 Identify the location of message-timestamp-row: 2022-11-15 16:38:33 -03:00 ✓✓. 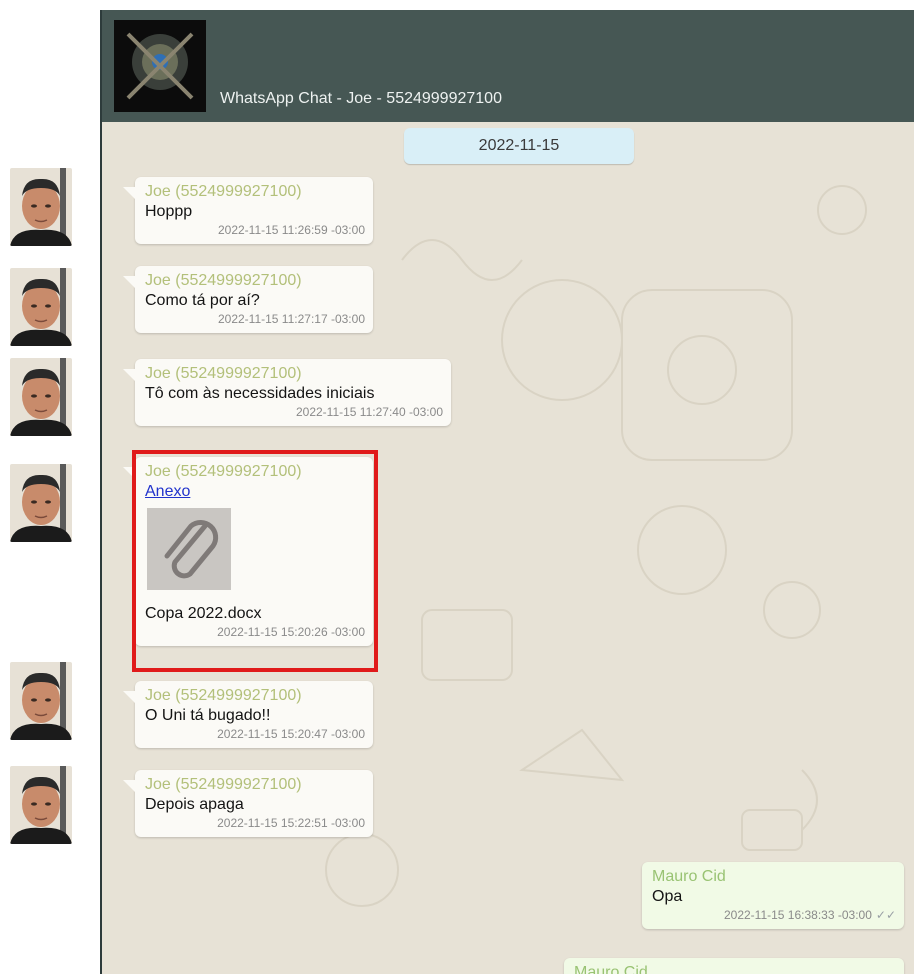
(774, 915).